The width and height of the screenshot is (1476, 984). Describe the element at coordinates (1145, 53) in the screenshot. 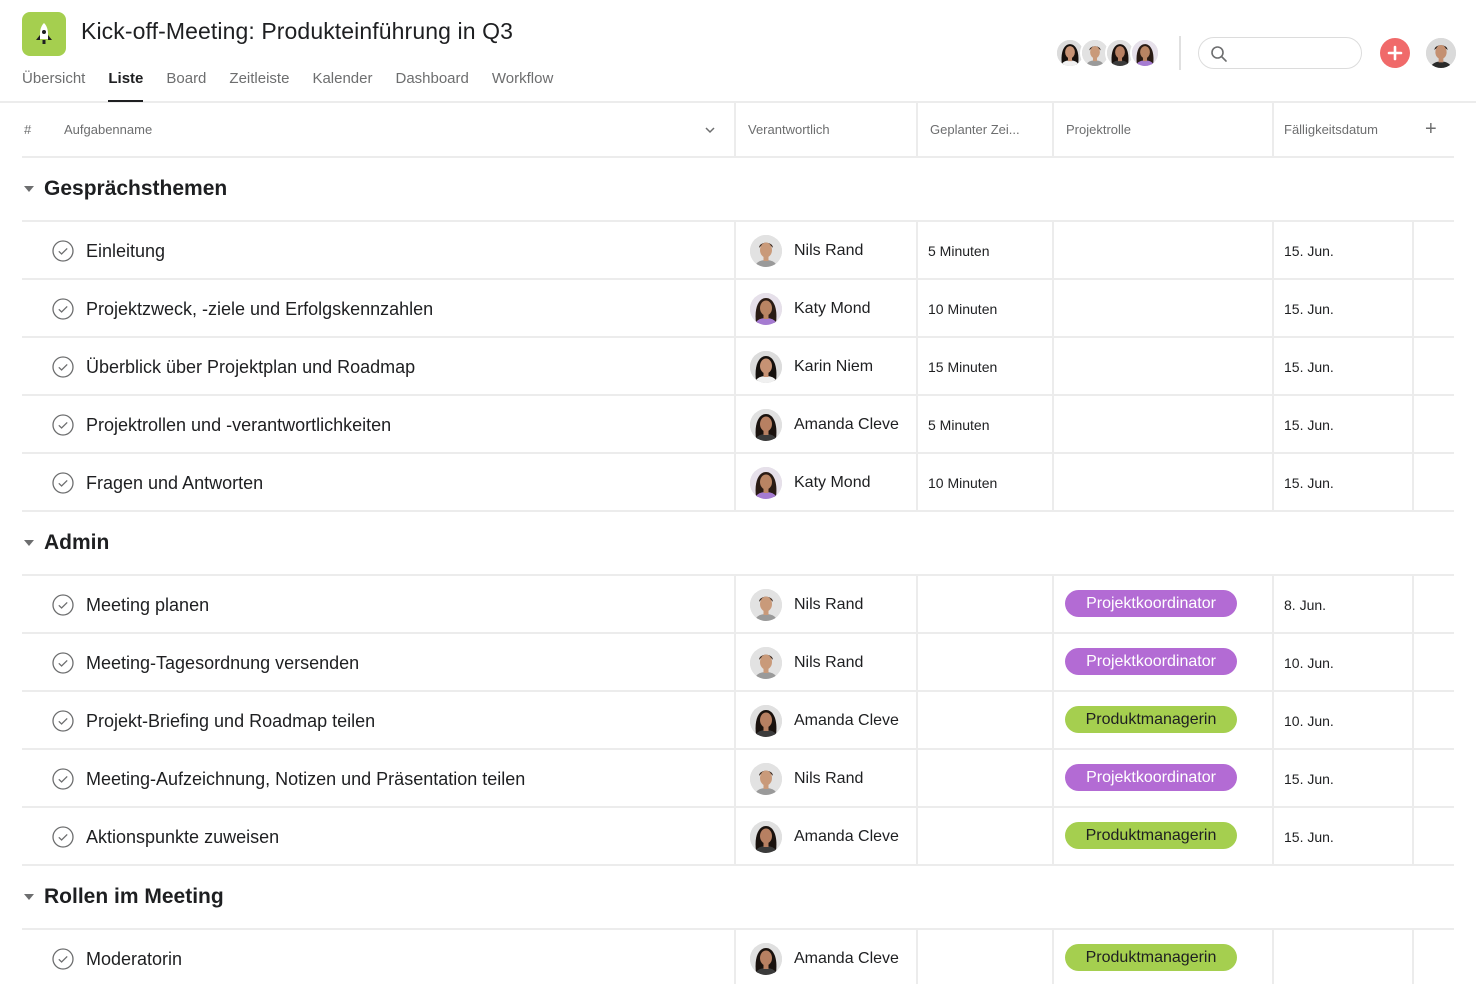

I see `member-avatar` at that location.